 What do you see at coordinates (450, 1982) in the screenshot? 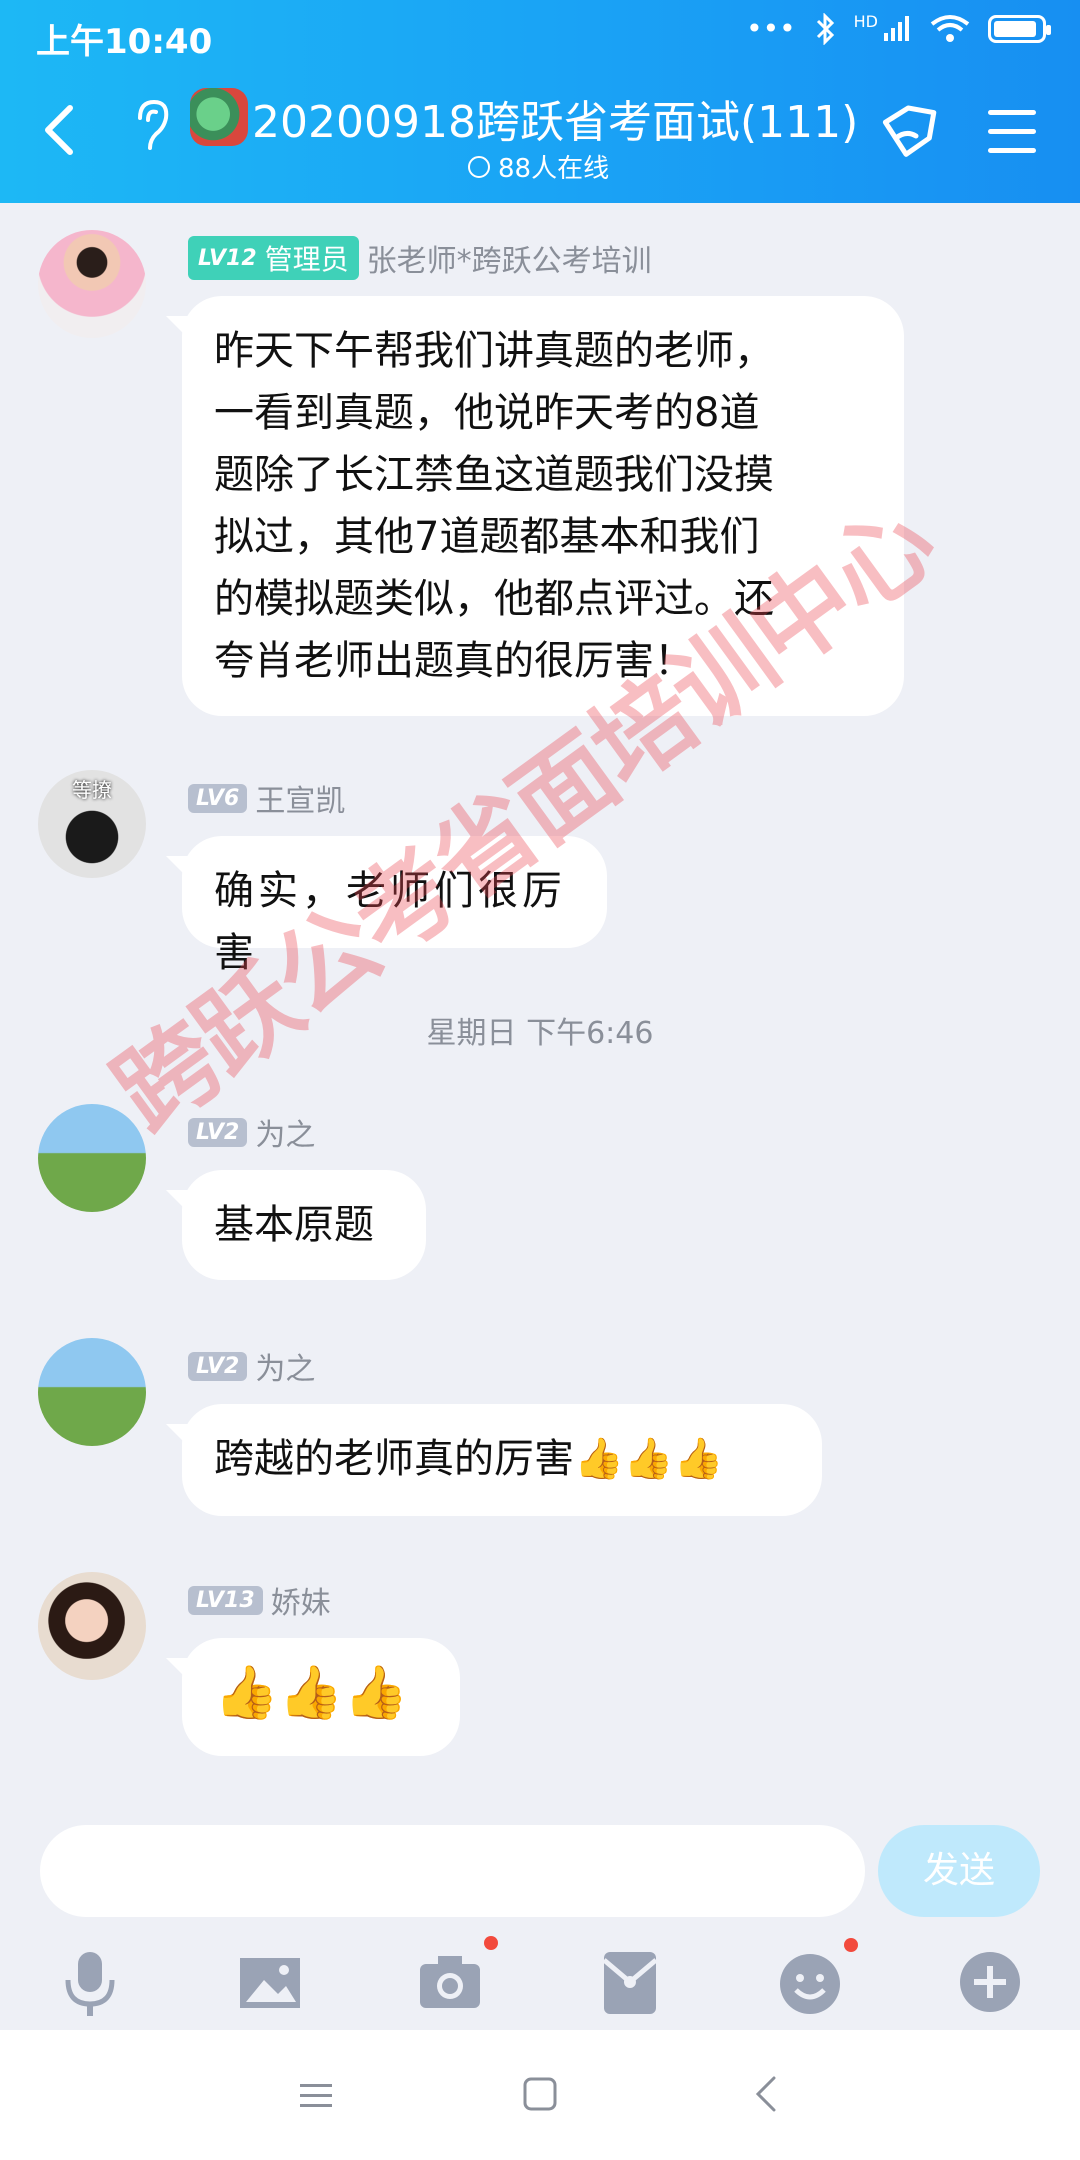
I see `camera-icon` at bounding box center [450, 1982].